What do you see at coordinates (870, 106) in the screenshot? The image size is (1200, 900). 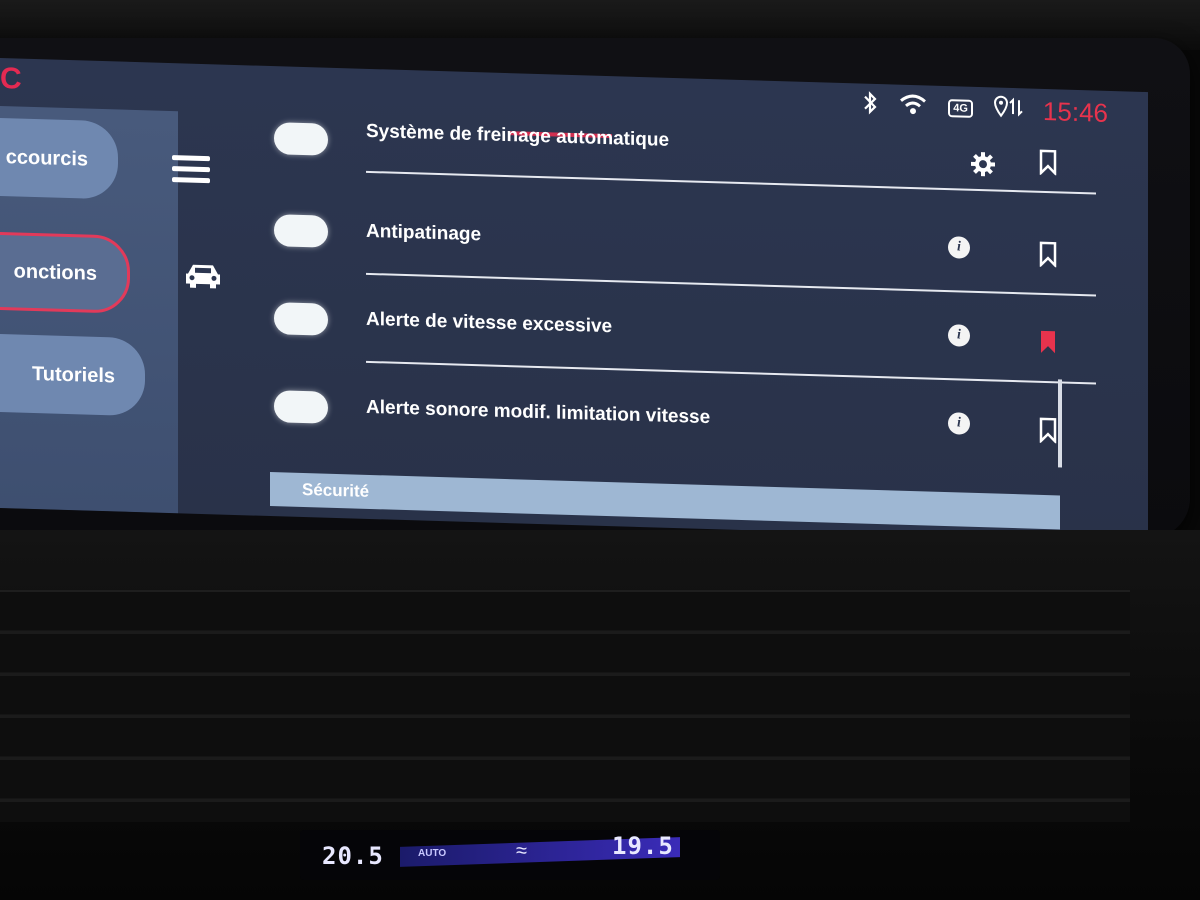 I see `bluetooth-icon` at bounding box center [870, 106].